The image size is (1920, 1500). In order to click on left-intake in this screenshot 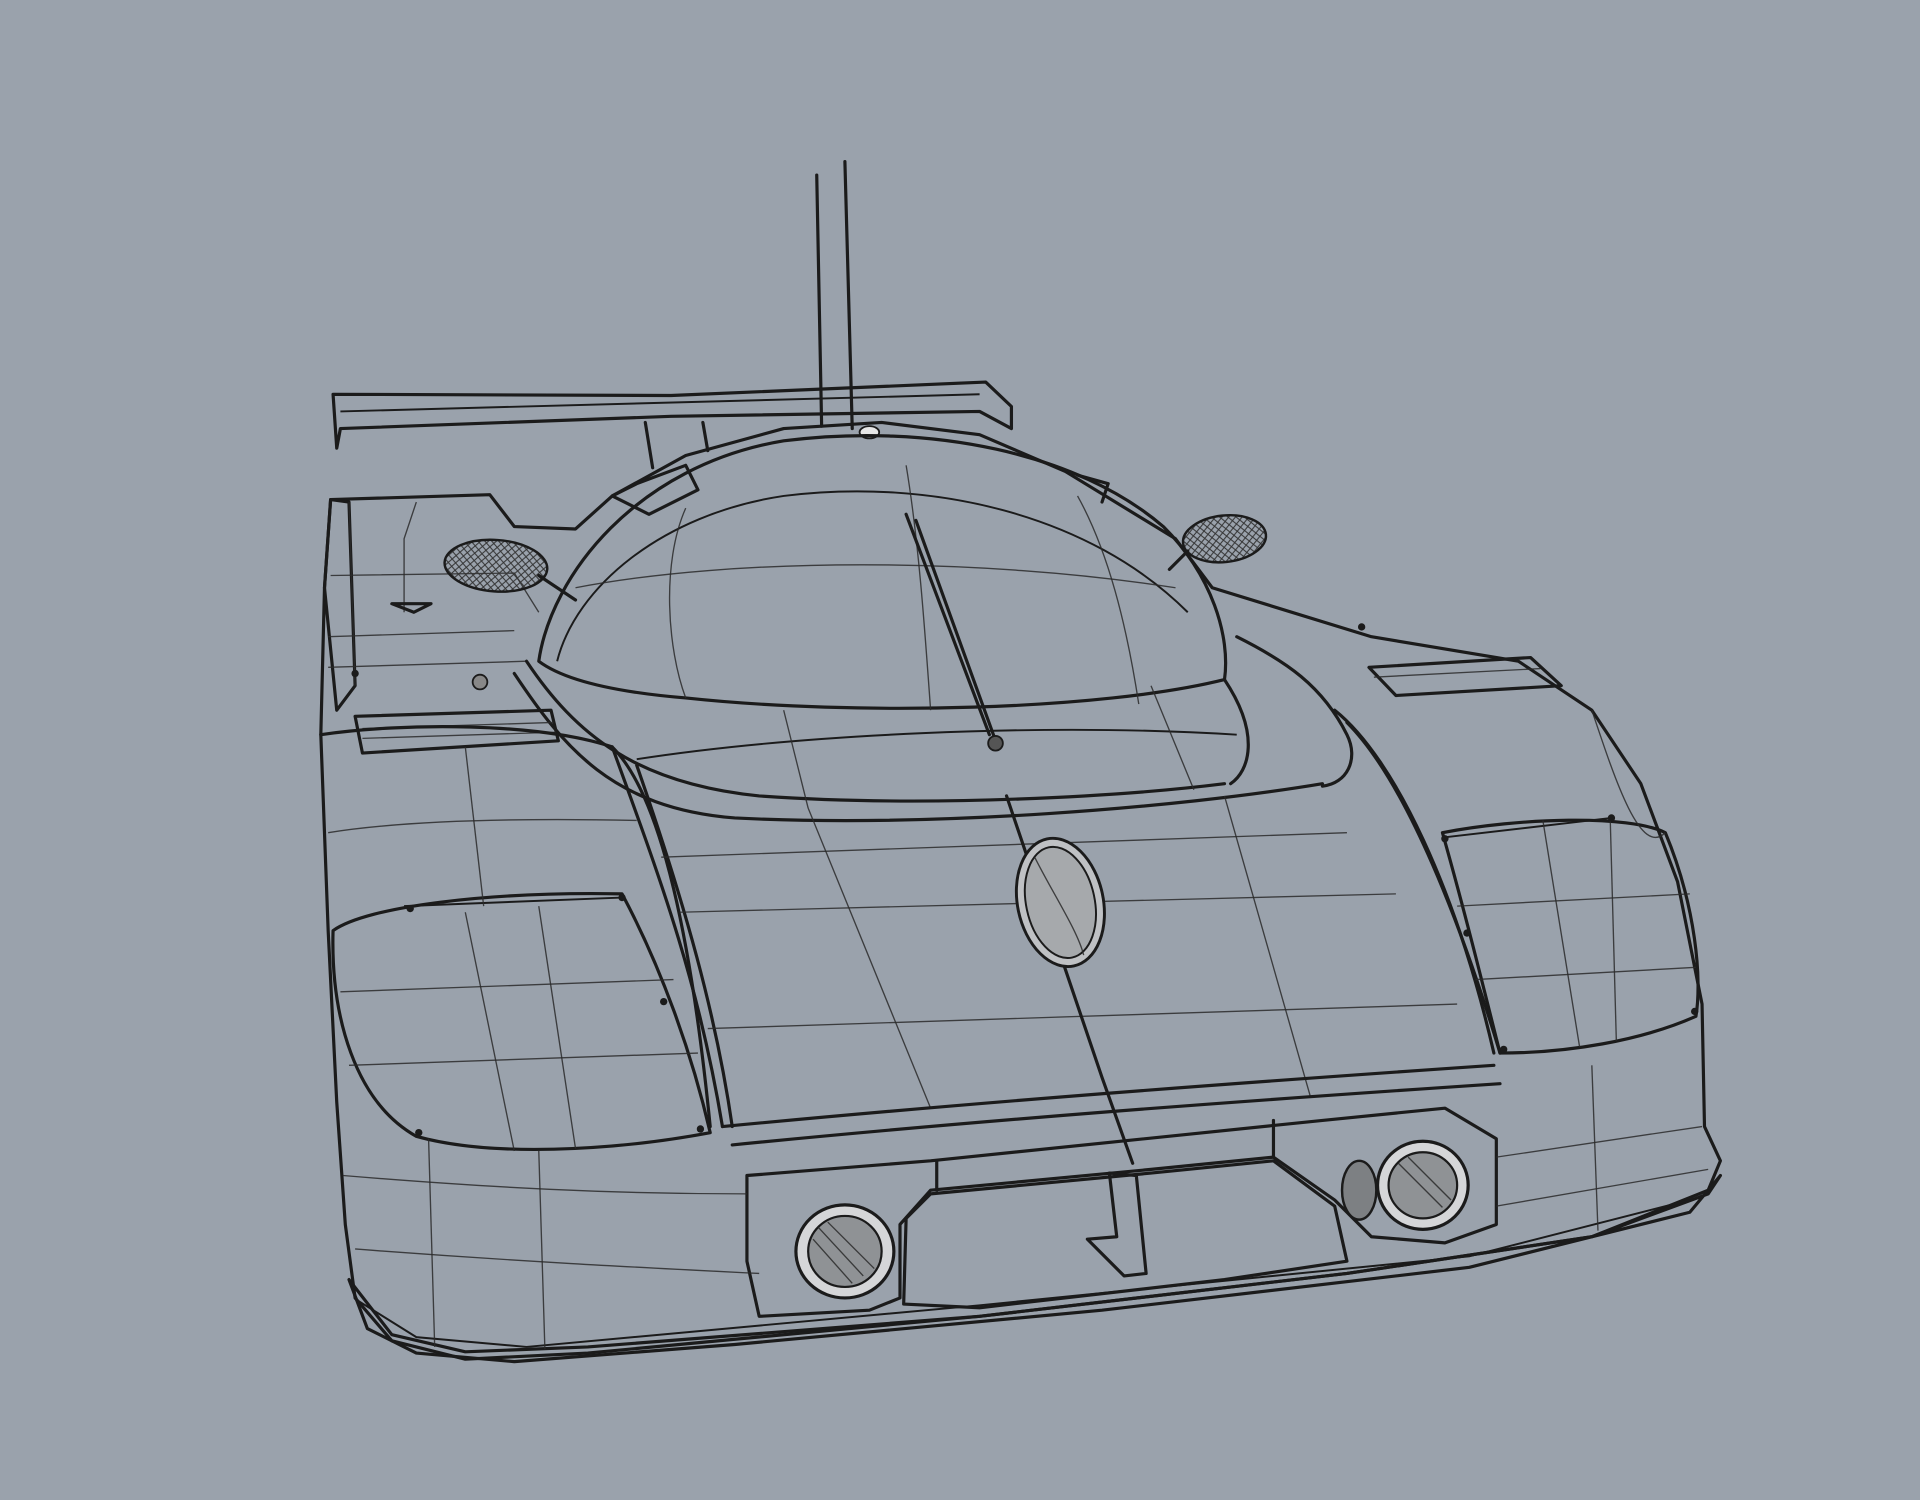, I will do `click(845, 1251)`.